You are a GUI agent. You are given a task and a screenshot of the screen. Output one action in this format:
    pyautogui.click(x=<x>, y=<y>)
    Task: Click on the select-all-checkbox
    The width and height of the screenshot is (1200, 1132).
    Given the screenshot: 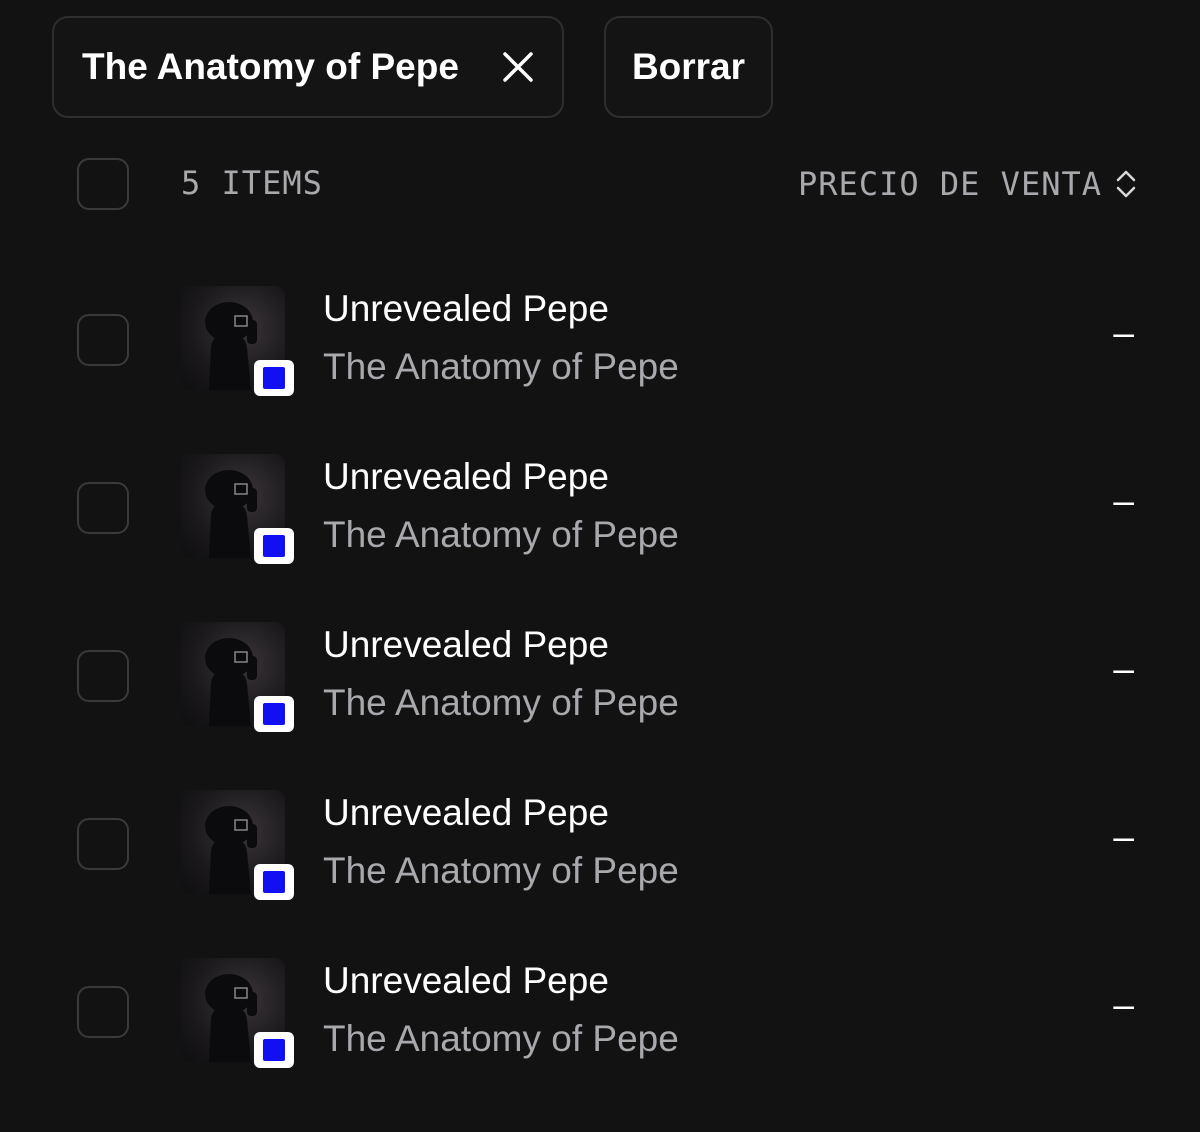 What is the action you would take?
    pyautogui.click(x=103, y=184)
    